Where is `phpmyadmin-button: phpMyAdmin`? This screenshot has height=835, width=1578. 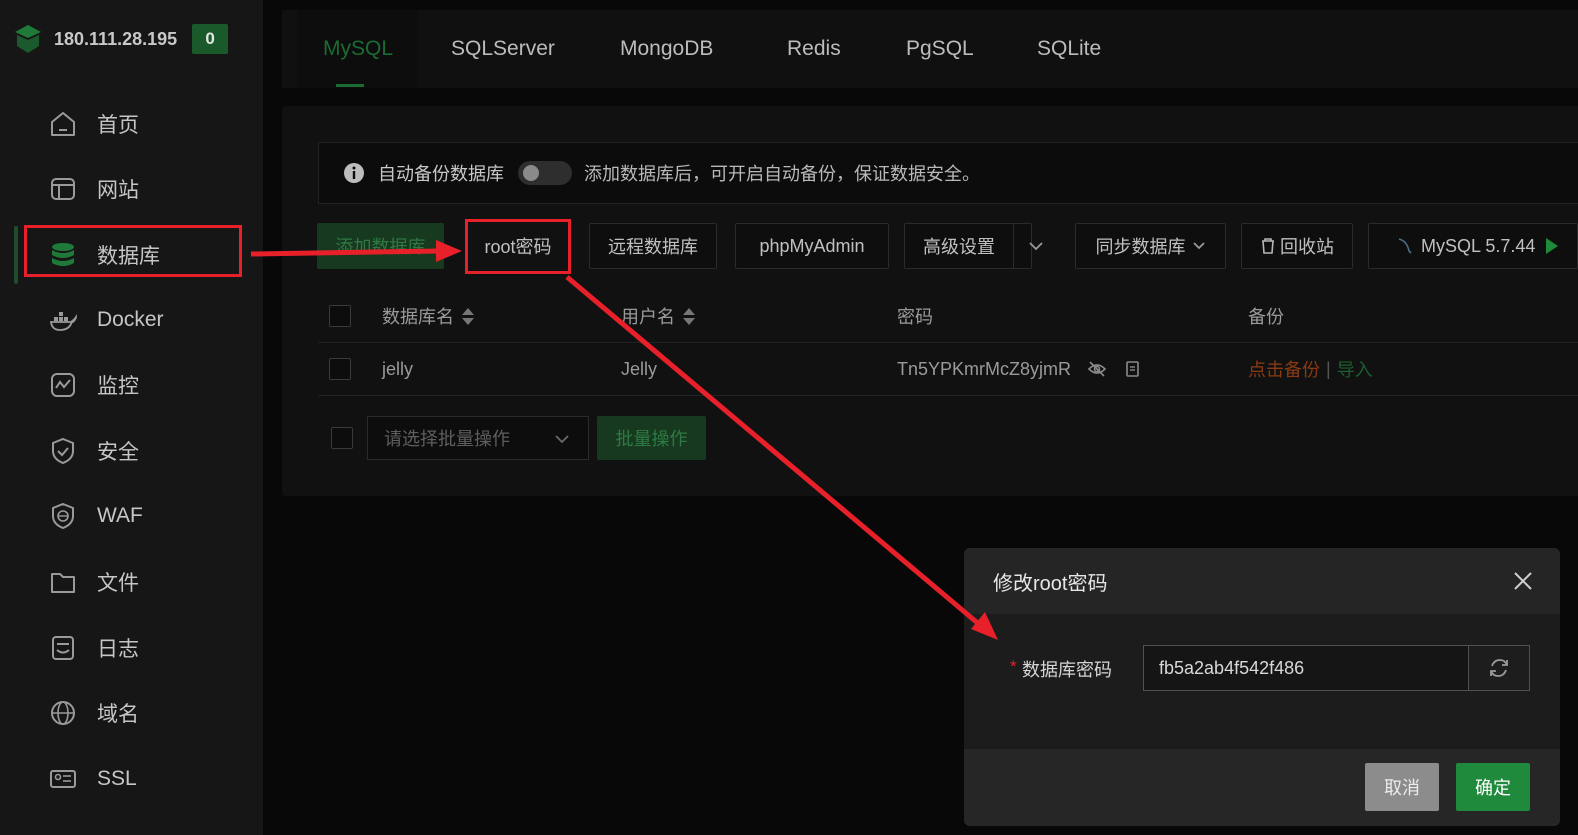
phpmyadmin-button: phpMyAdmin is located at coordinates (812, 246).